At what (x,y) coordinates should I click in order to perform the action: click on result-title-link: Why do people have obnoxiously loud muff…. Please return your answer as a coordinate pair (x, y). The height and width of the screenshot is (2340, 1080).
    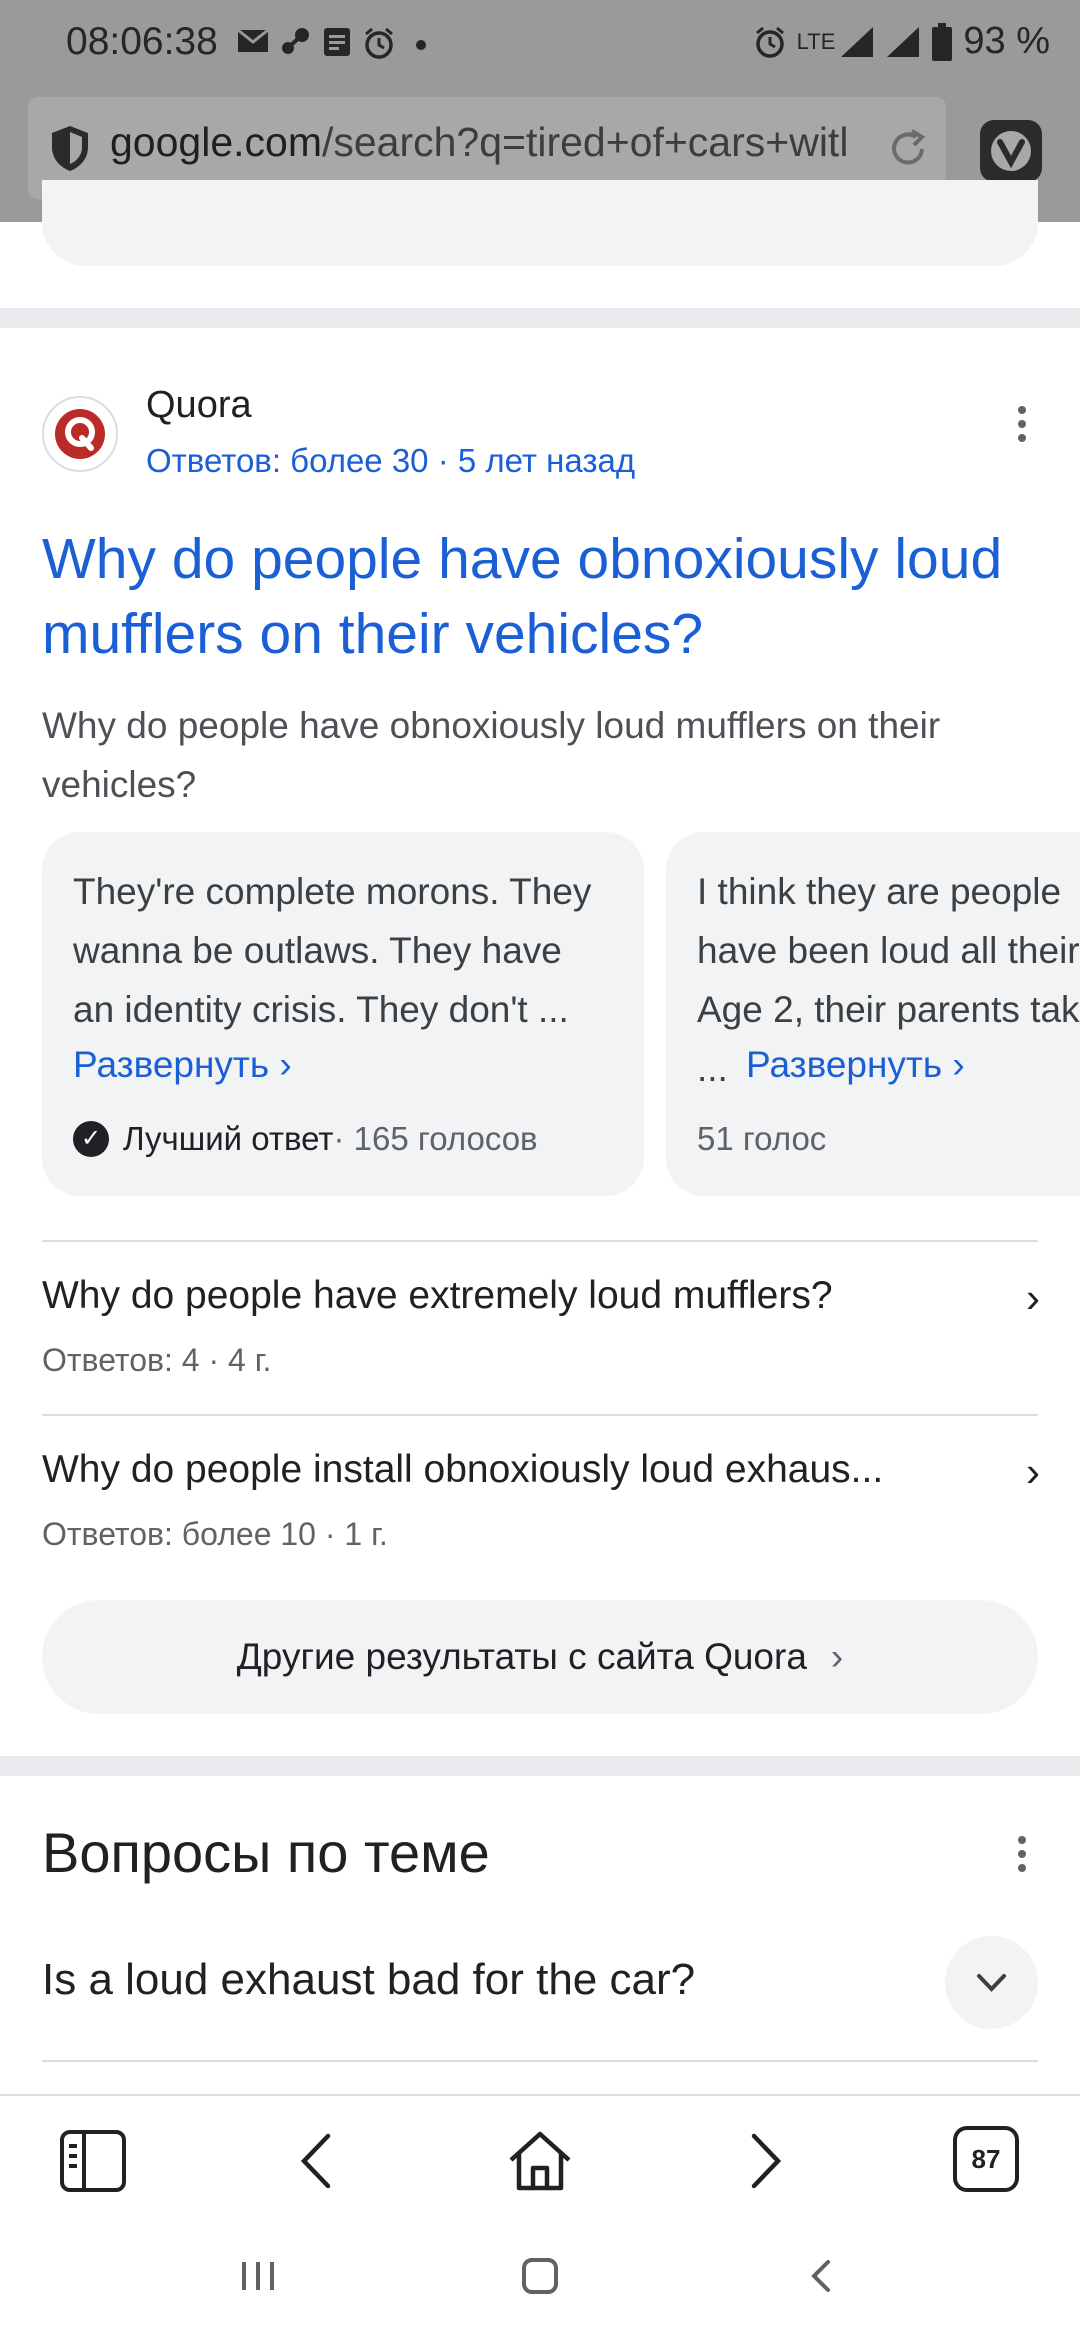
    Looking at the image, I should click on (547, 597).